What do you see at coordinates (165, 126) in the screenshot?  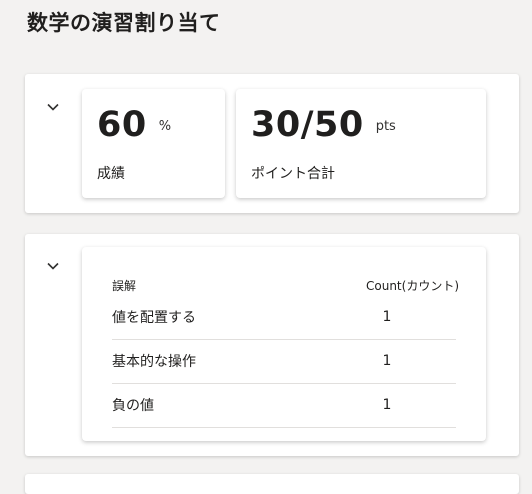 I see `grade-unit: %` at bounding box center [165, 126].